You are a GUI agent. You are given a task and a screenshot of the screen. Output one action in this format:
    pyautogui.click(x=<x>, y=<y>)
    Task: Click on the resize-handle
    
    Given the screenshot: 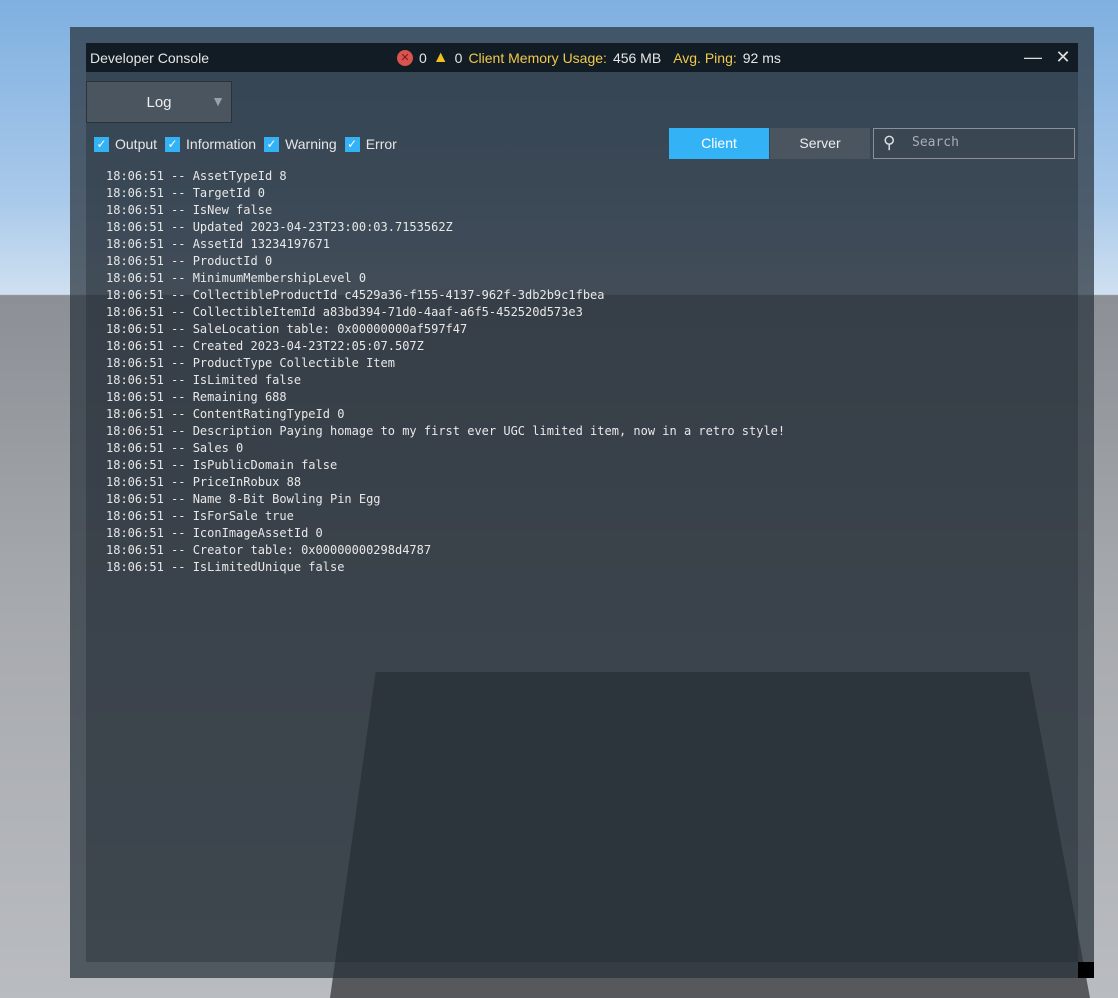 What is the action you would take?
    pyautogui.click(x=1086, y=970)
    